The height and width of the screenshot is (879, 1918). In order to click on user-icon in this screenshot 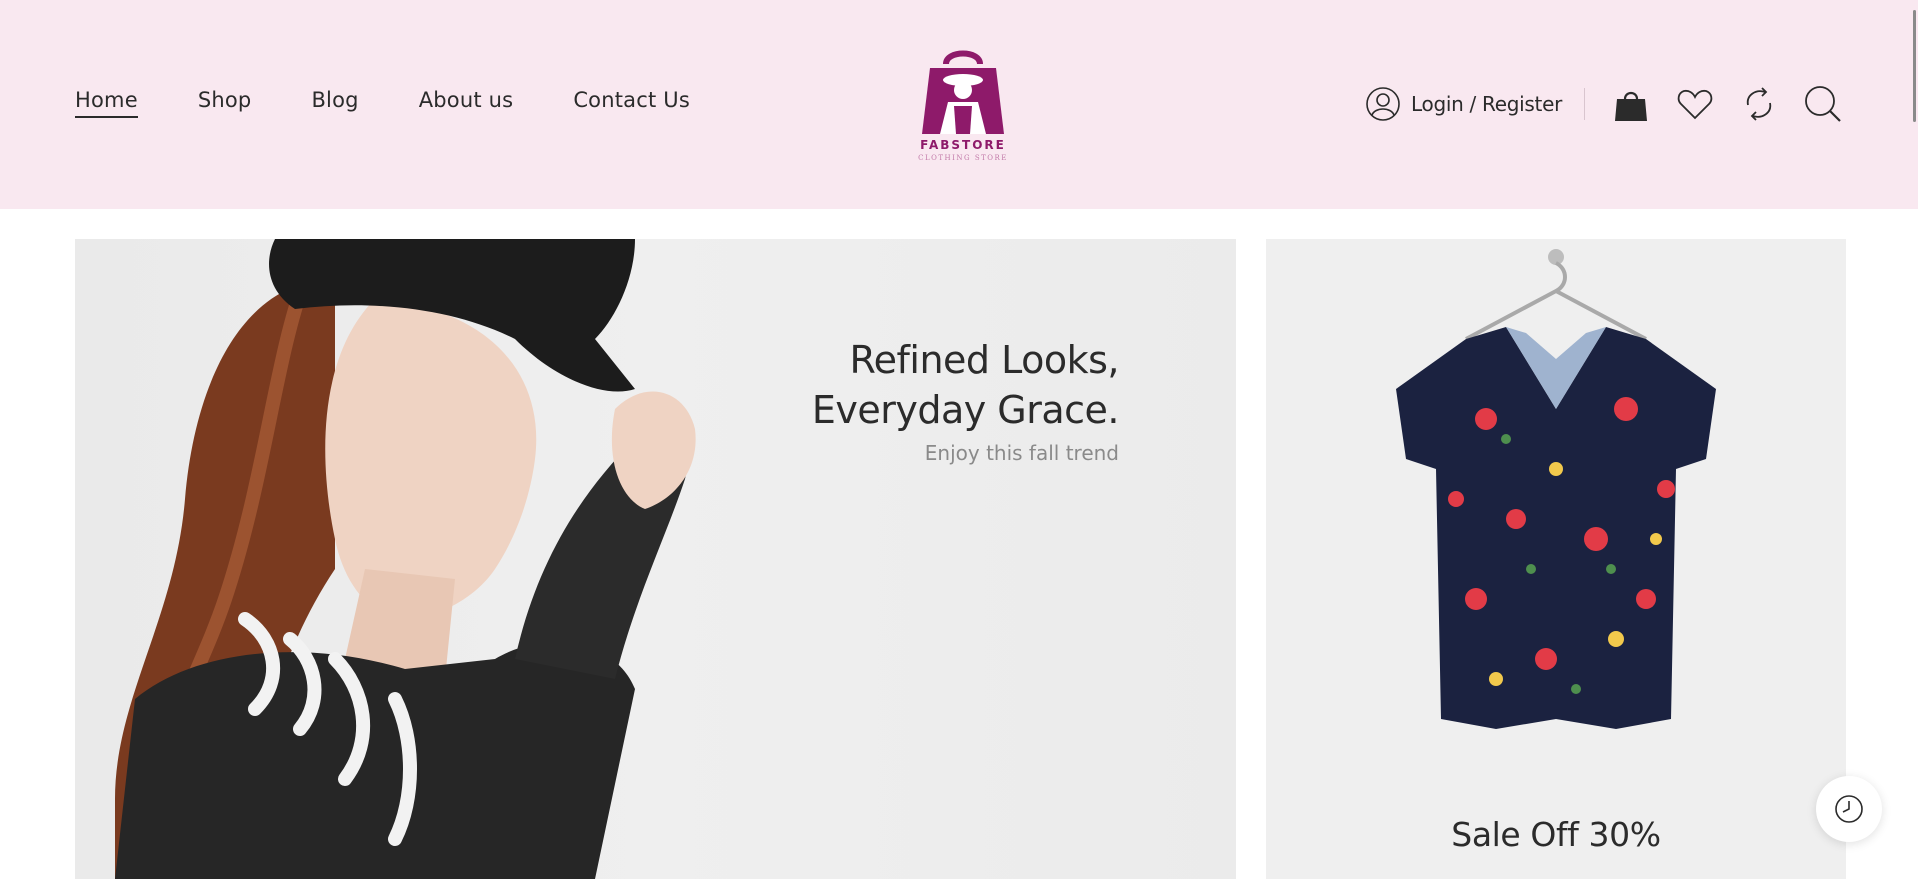, I will do `click(1383, 104)`.